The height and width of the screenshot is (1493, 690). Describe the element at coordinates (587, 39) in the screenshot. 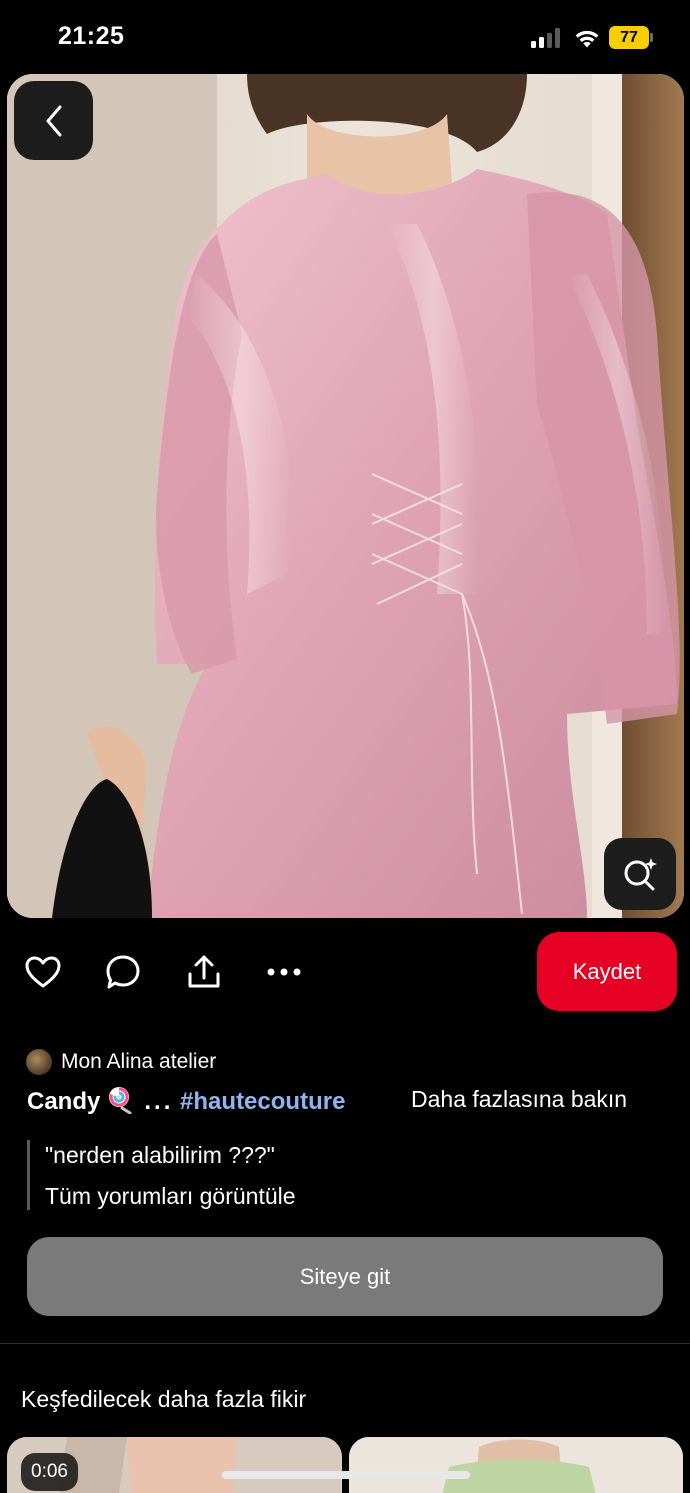

I see `wifi-icon` at that location.